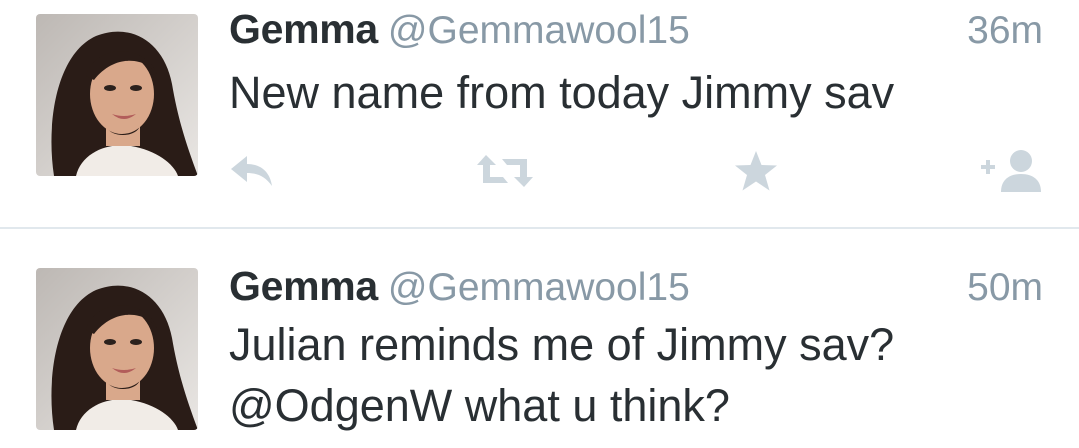 The image size is (1079, 448). I want to click on reply-icon, so click(251, 171).